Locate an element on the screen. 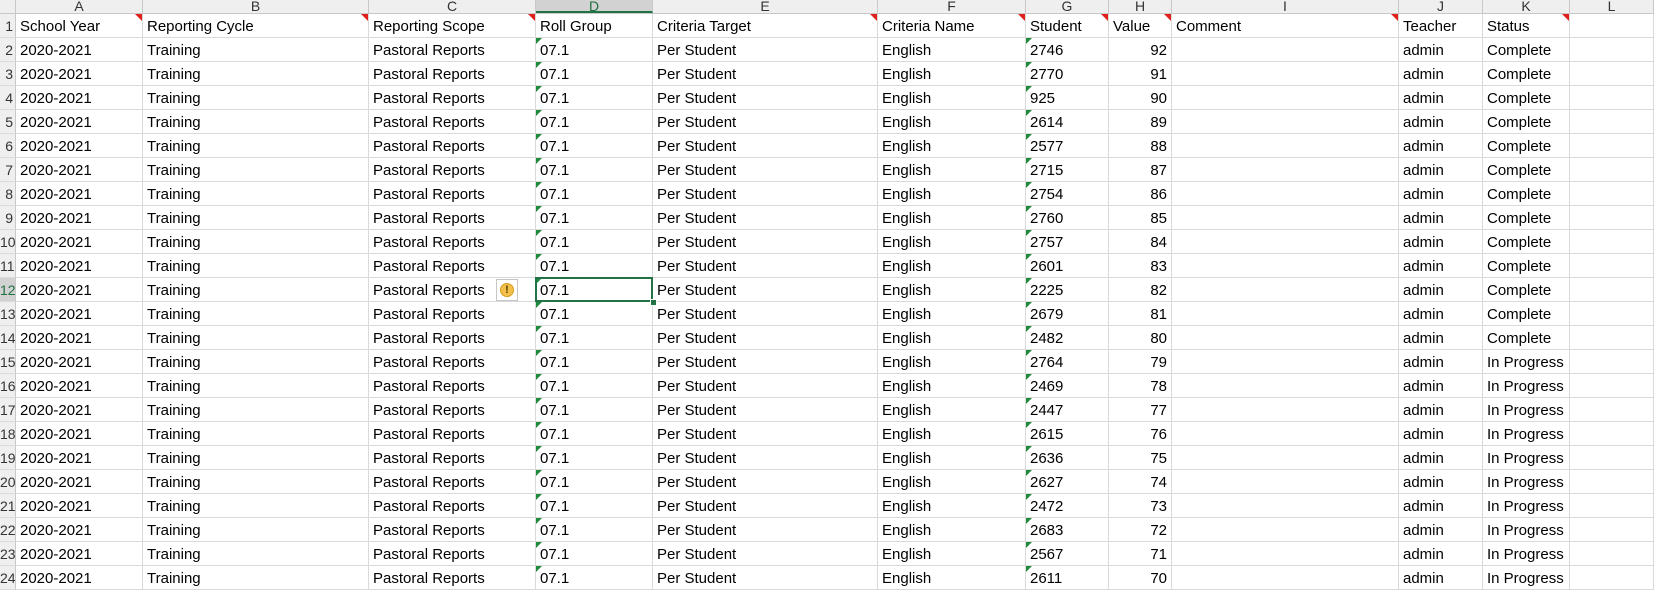 This screenshot has width=1654, height=599. fill-handle is located at coordinates (653, 302).